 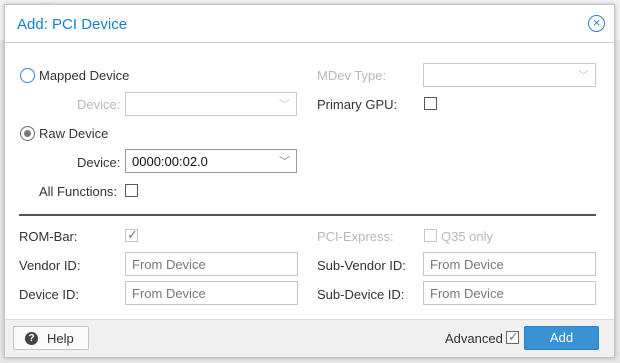 I want to click on raw-device-device-label: Device:, so click(x=99, y=162).